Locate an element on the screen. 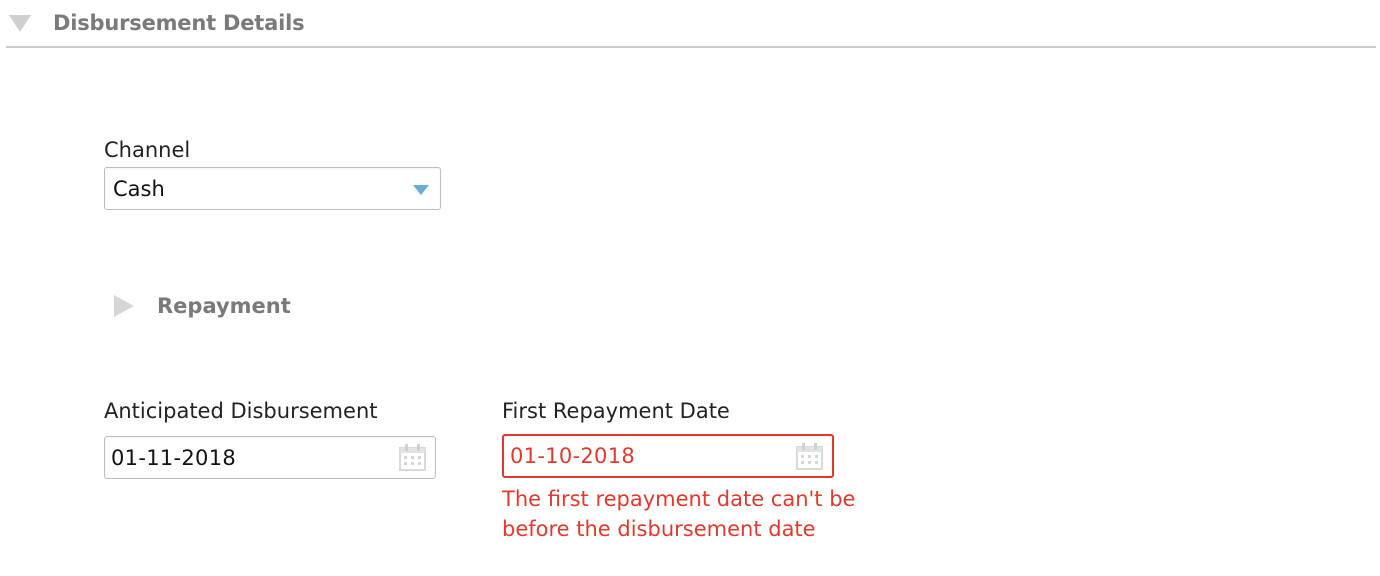 This screenshot has width=1380, height=576. triangle-down-icon is located at coordinates (20, 23).